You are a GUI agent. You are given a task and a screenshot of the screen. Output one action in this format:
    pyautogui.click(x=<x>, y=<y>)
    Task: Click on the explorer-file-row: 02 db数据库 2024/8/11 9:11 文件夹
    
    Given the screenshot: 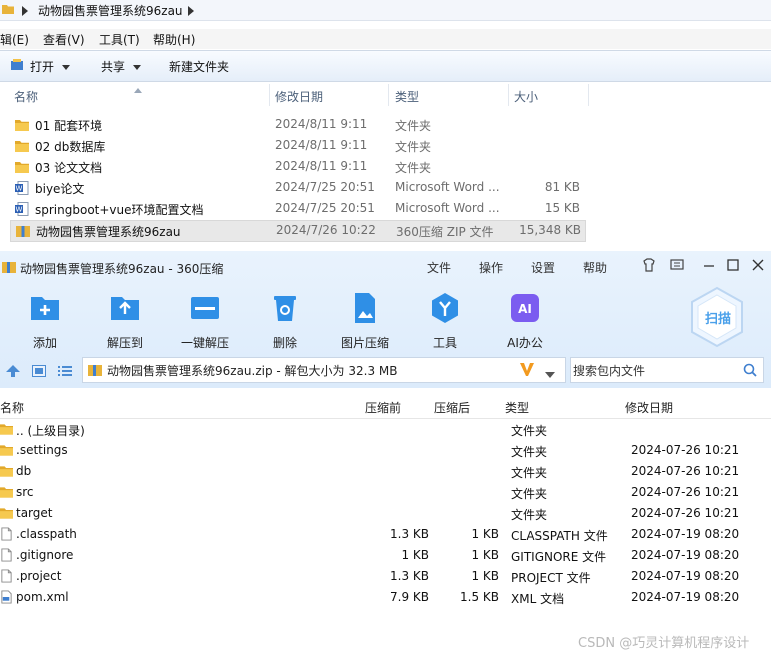 What is the action you would take?
    pyautogui.click(x=297, y=146)
    